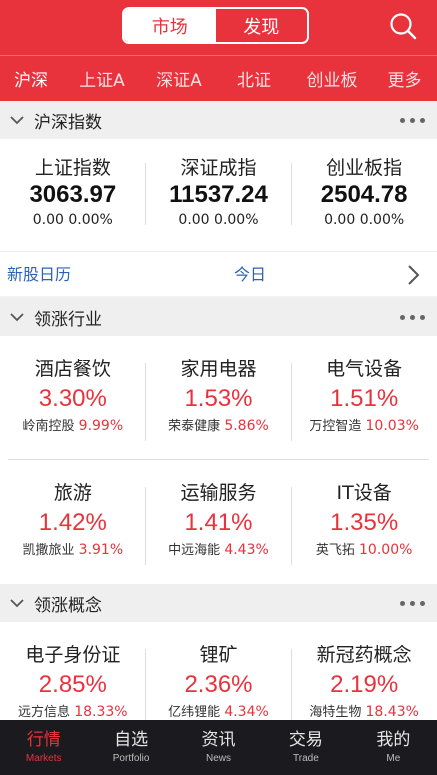 The image size is (437, 775). I want to click on search-icon, so click(403, 26).